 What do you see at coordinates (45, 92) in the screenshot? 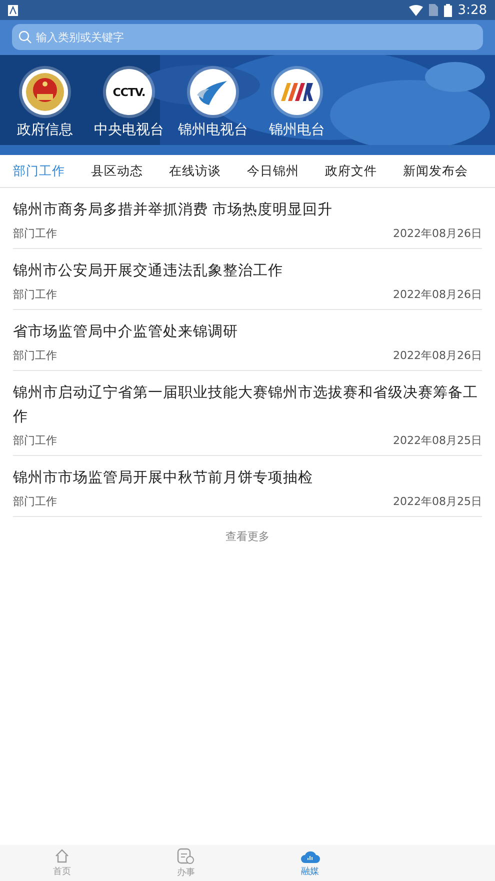
I see `emblem-icon` at bounding box center [45, 92].